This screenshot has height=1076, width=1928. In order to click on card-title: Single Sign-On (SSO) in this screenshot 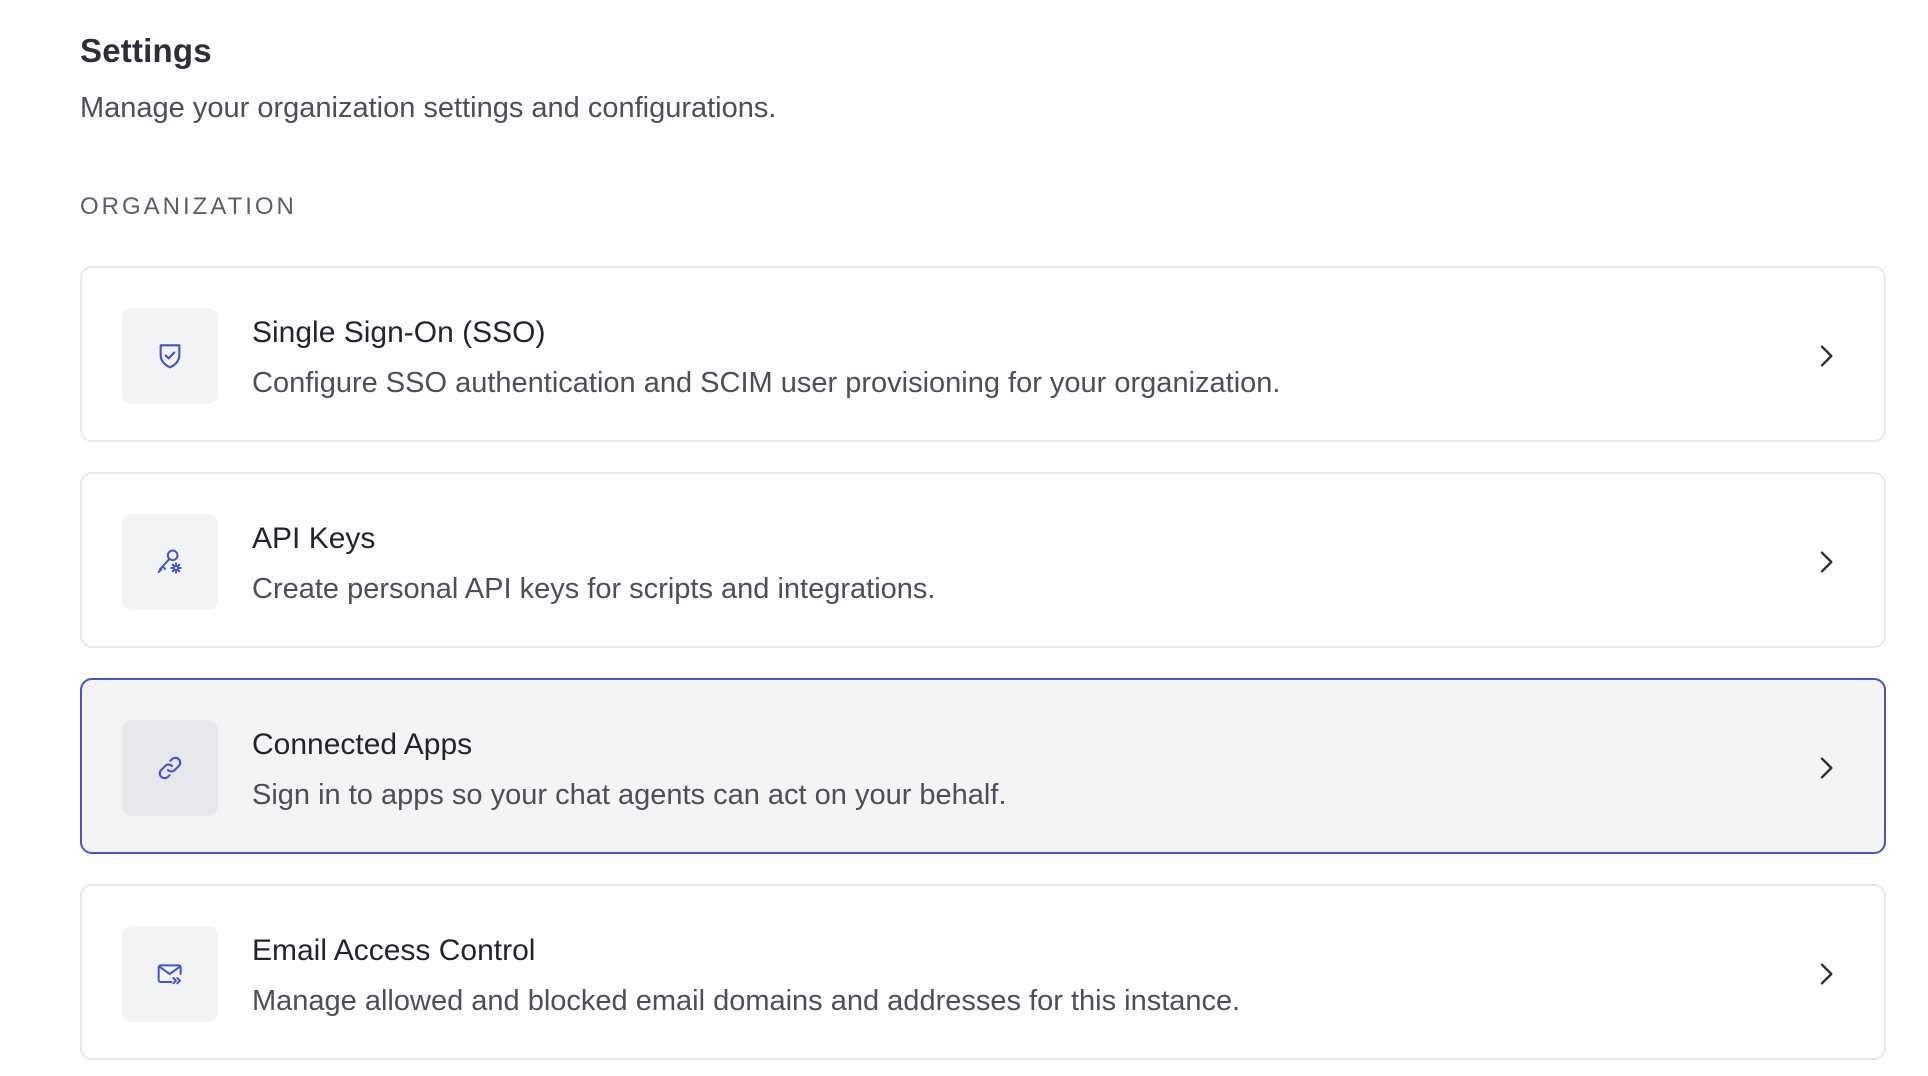, I will do `click(399, 332)`.